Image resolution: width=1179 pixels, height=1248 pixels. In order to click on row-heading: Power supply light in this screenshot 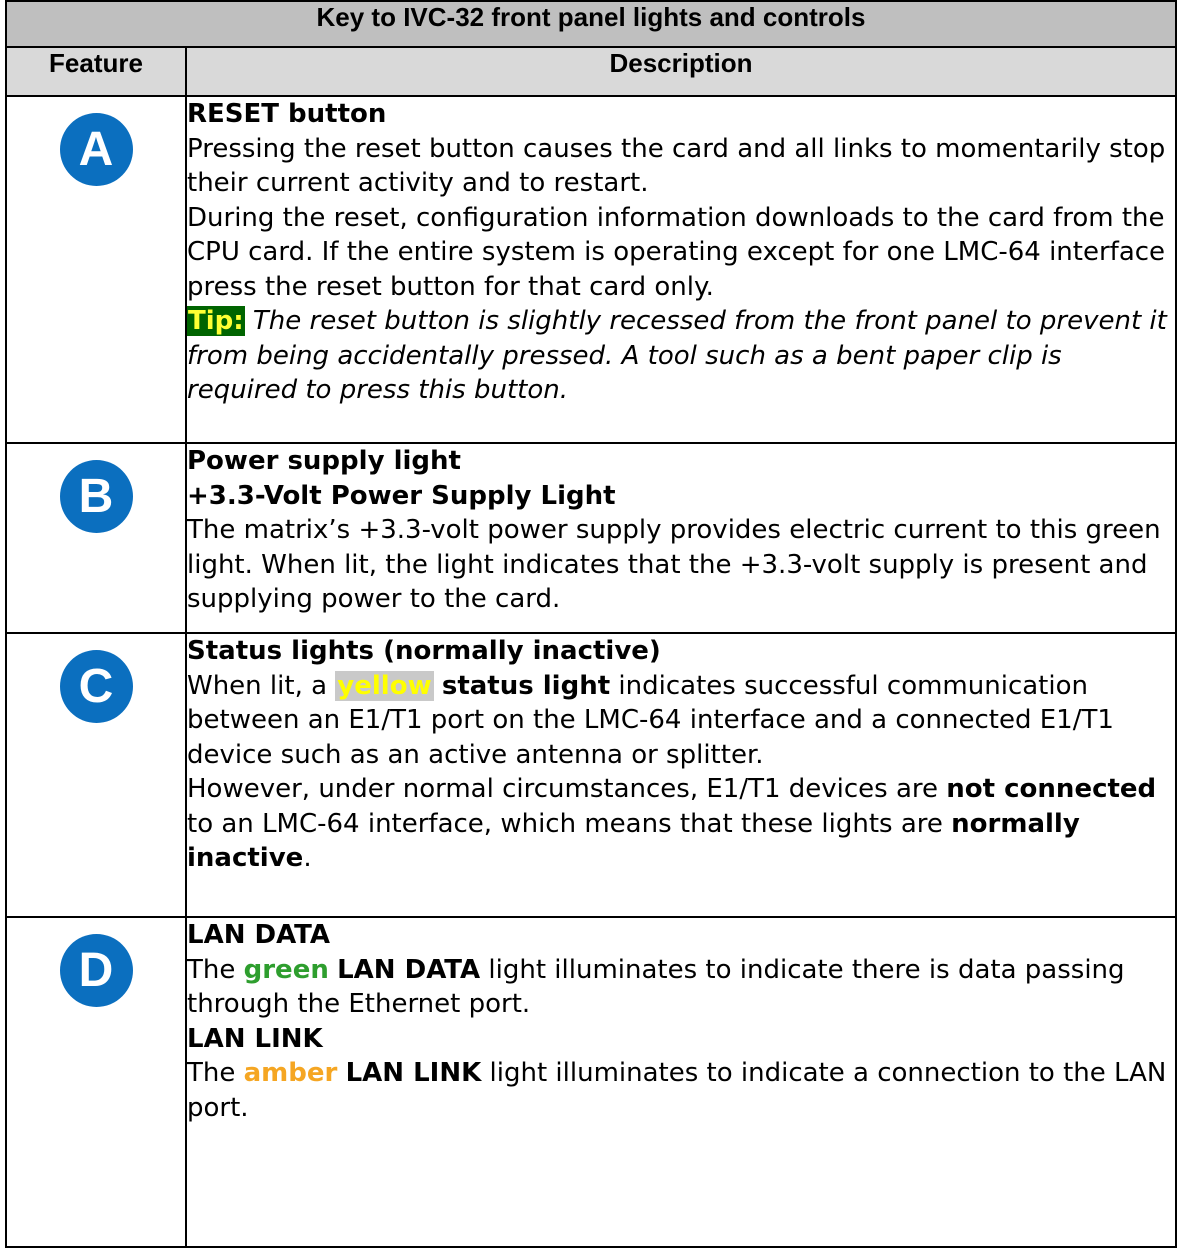, I will do `click(324, 461)`.